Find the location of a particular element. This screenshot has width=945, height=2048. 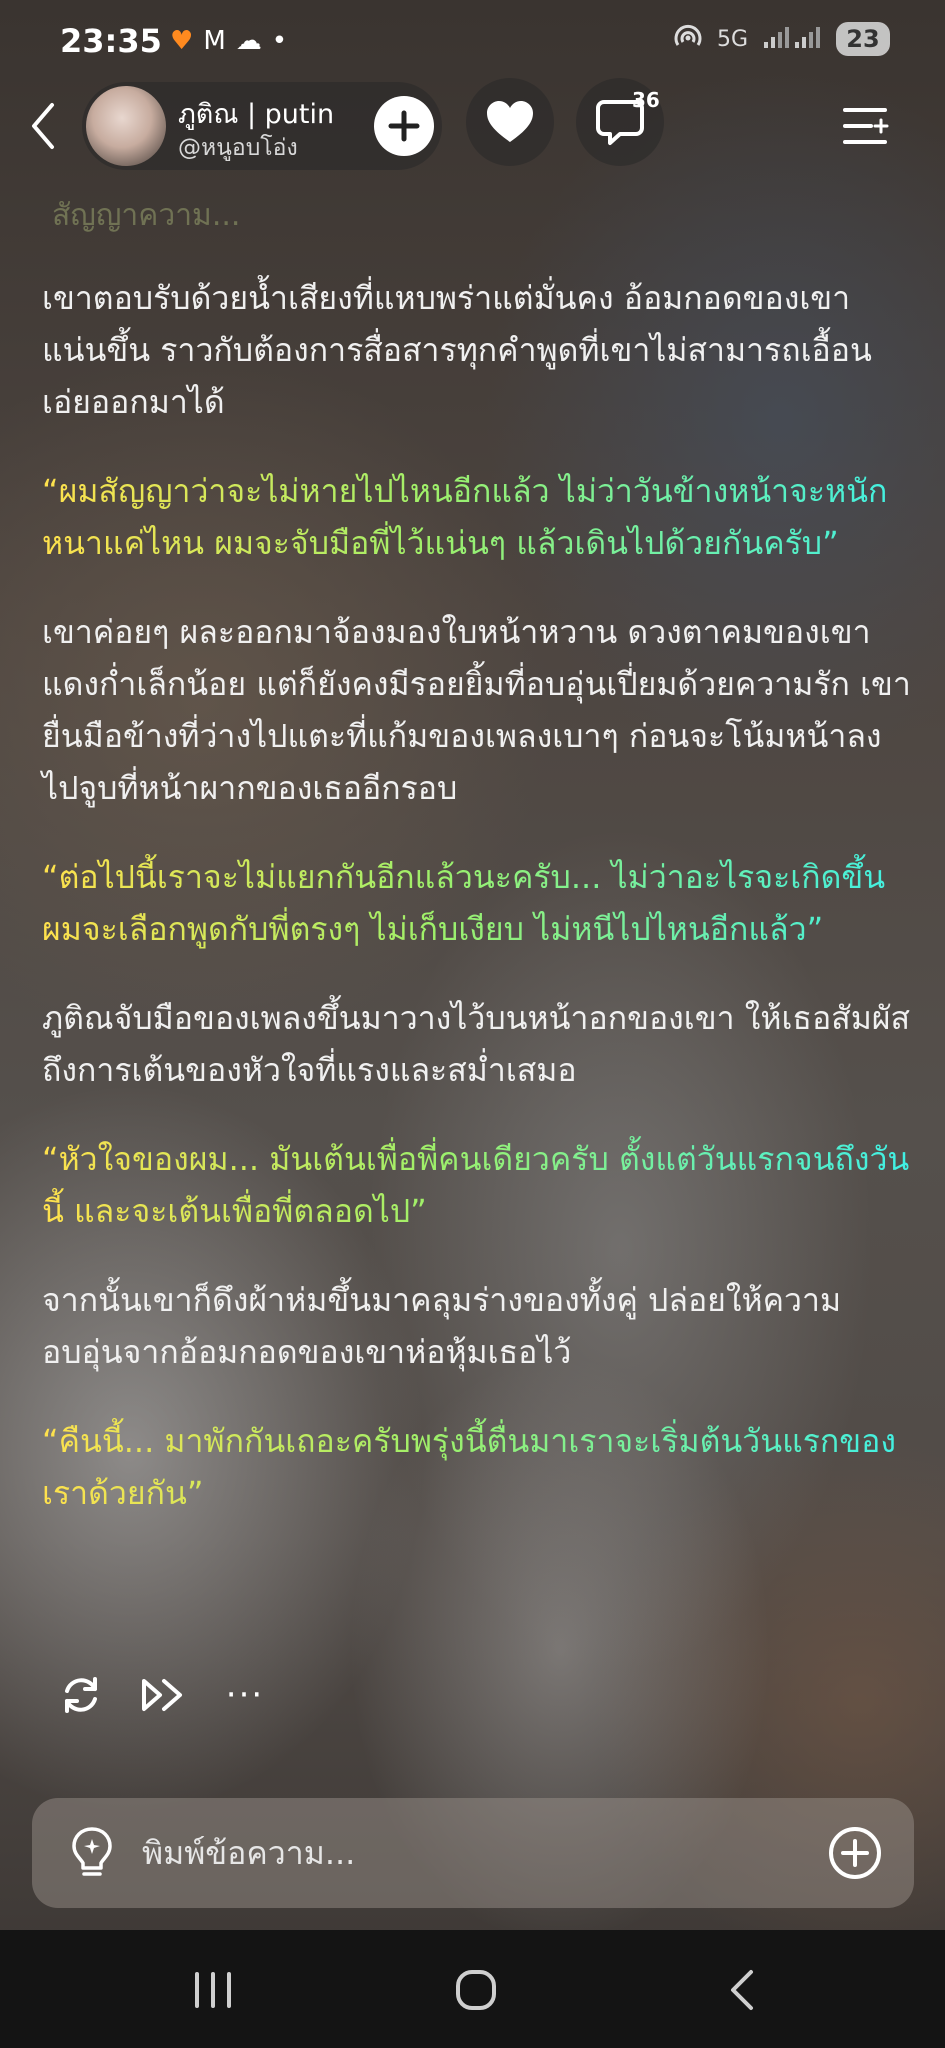

profile-name: ภูติณ | putin is located at coordinates (256, 114).